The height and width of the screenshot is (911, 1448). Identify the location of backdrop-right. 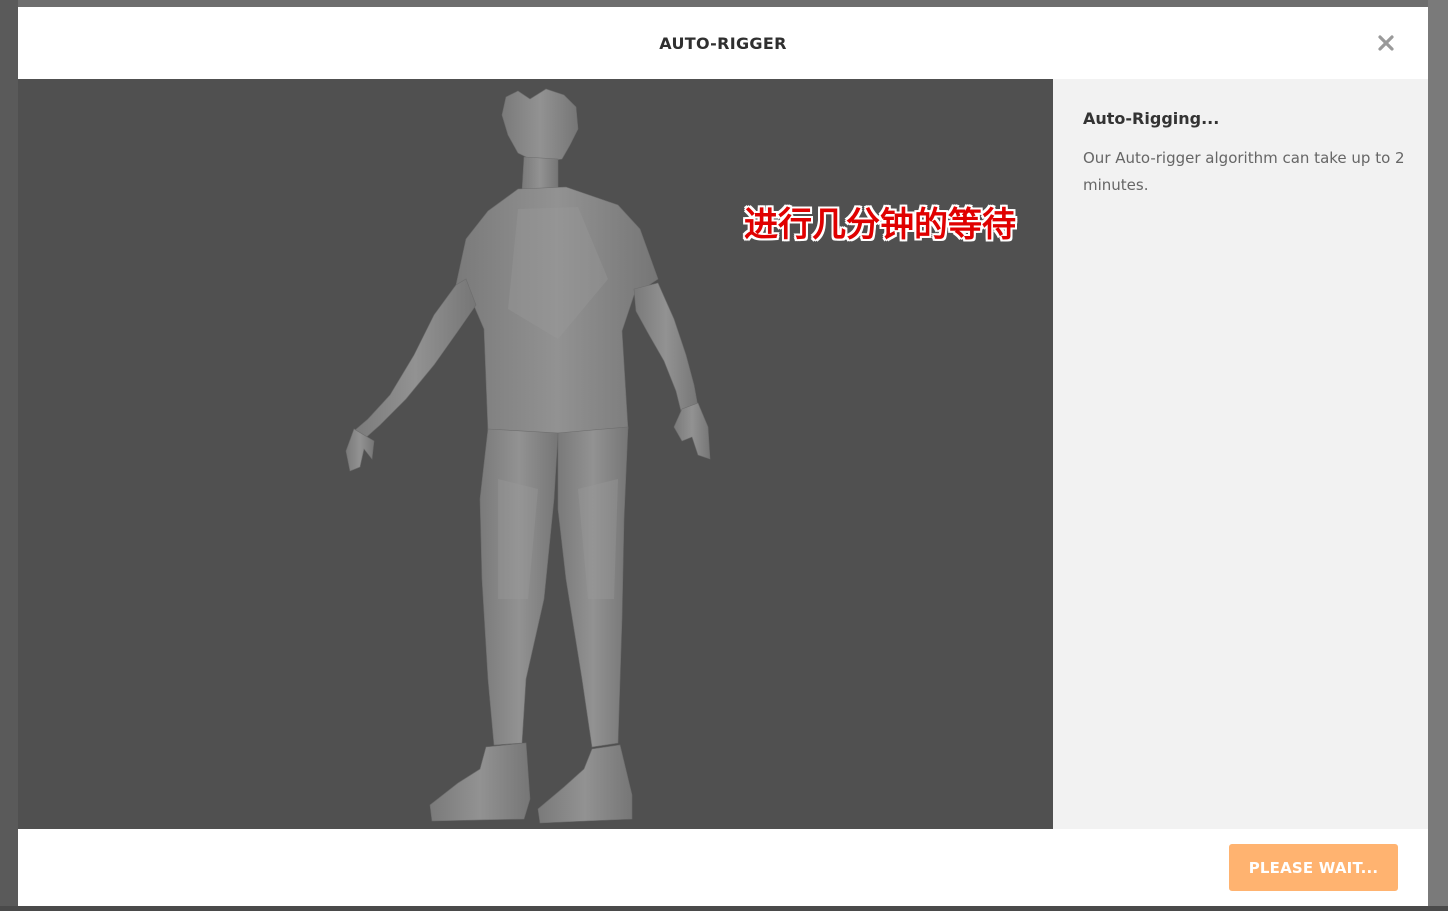
(1438, 455).